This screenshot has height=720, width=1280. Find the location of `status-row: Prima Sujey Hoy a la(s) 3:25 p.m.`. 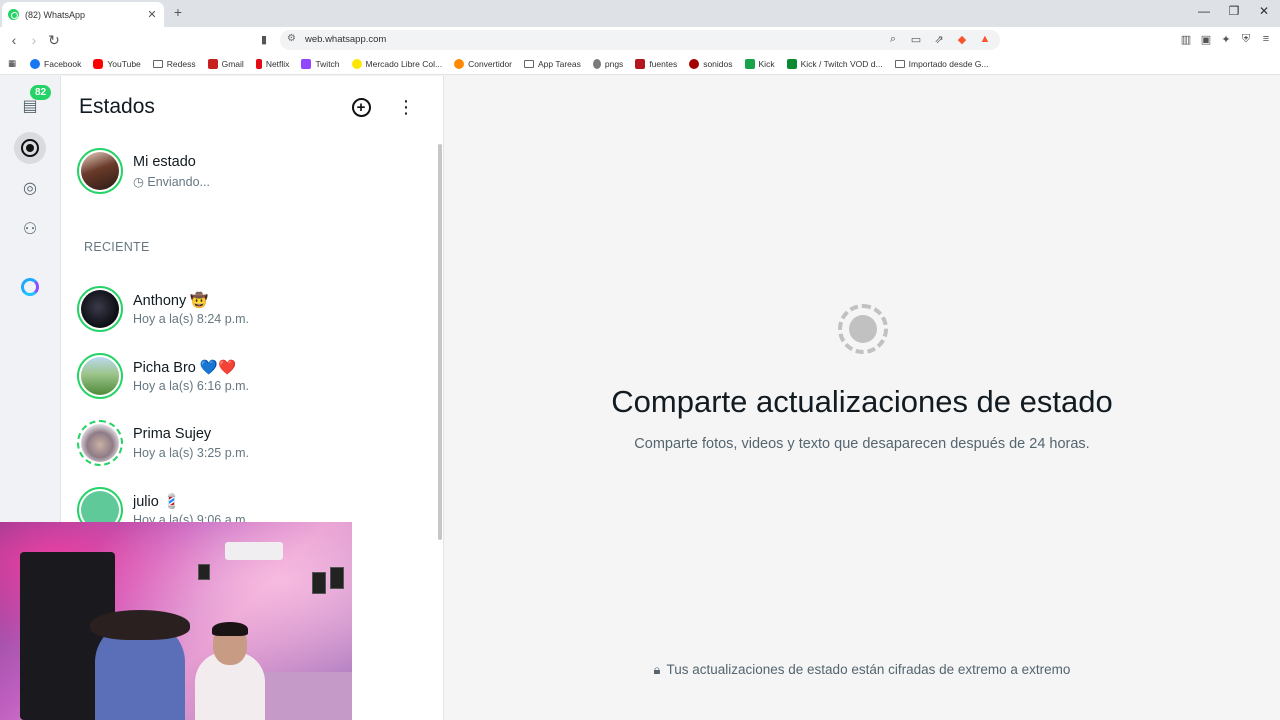

status-row: Prima Sujey Hoy a la(s) 3:25 p.m. is located at coordinates (247, 443).